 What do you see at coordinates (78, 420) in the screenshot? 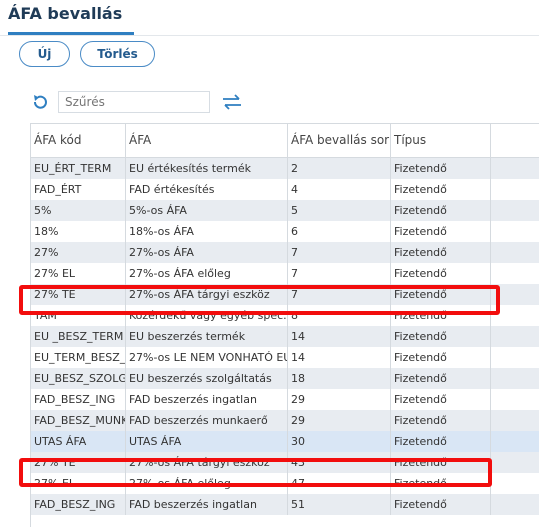
I see `table-cell: FAD_BESZ_MUNKAERŐ` at bounding box center [78, 420].